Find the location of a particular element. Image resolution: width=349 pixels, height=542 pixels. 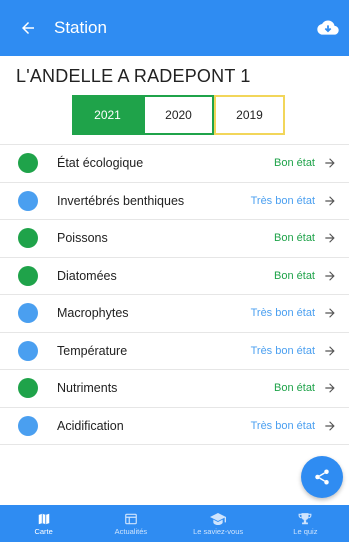

arrow-left-icon is located at coordinates (28, 28).